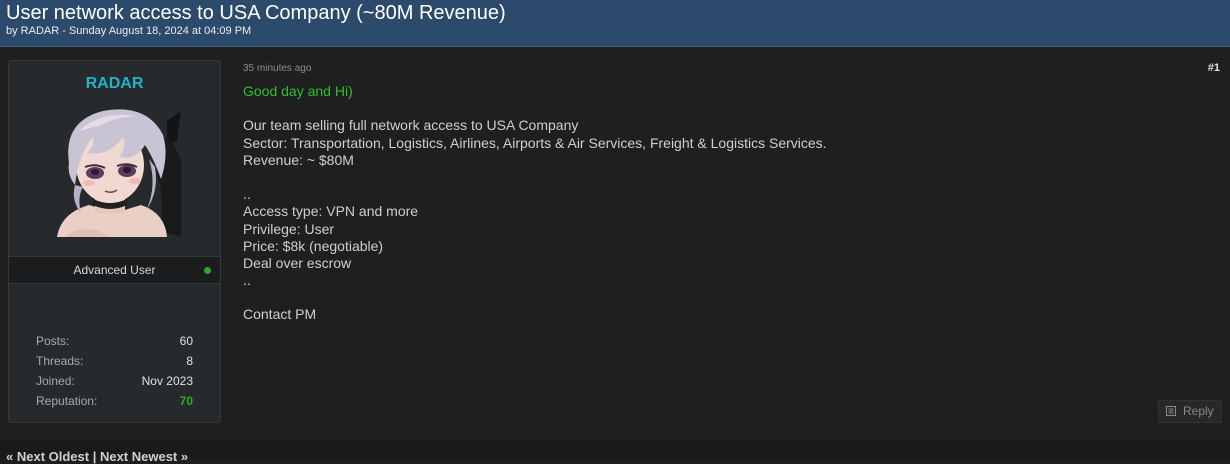 Image resolution: width=1230 pixels, height=464 pixels. I want to click on stat-label: Posts:, so click(53, 341).